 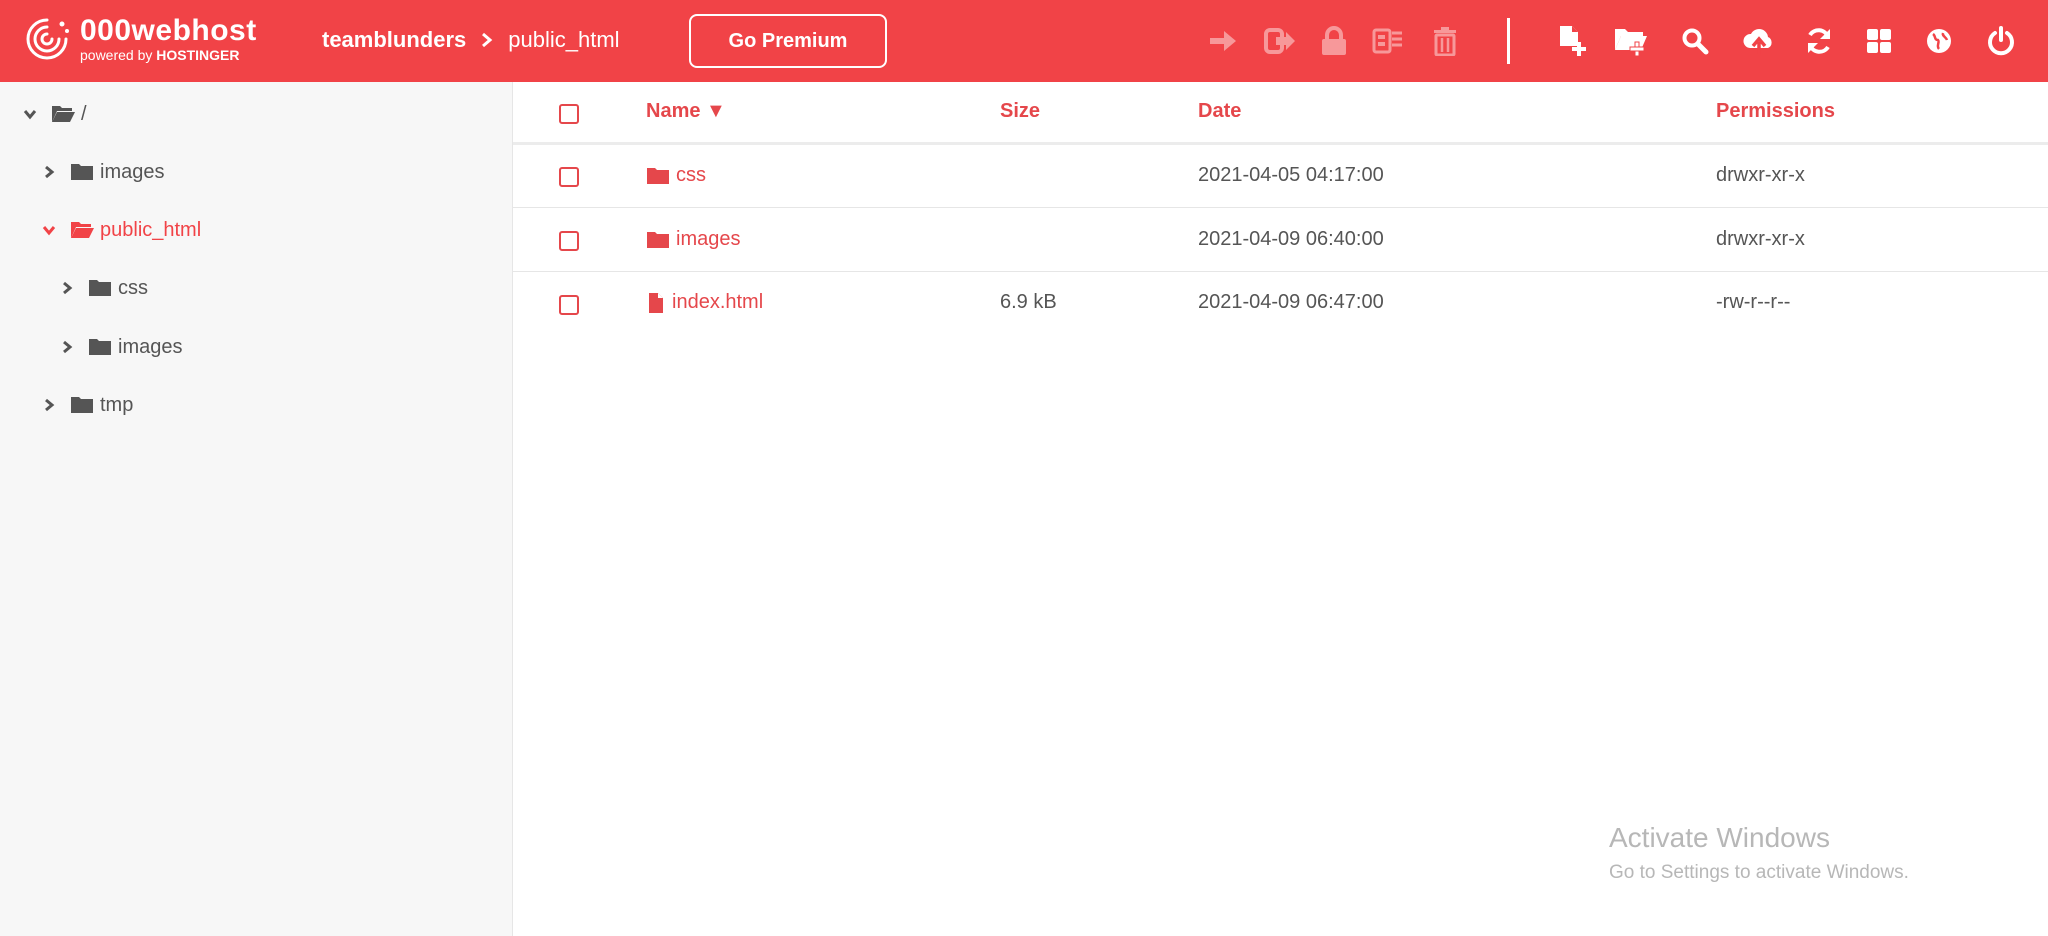 I want to click on grid-view-button, so click(x=1879, y=41).